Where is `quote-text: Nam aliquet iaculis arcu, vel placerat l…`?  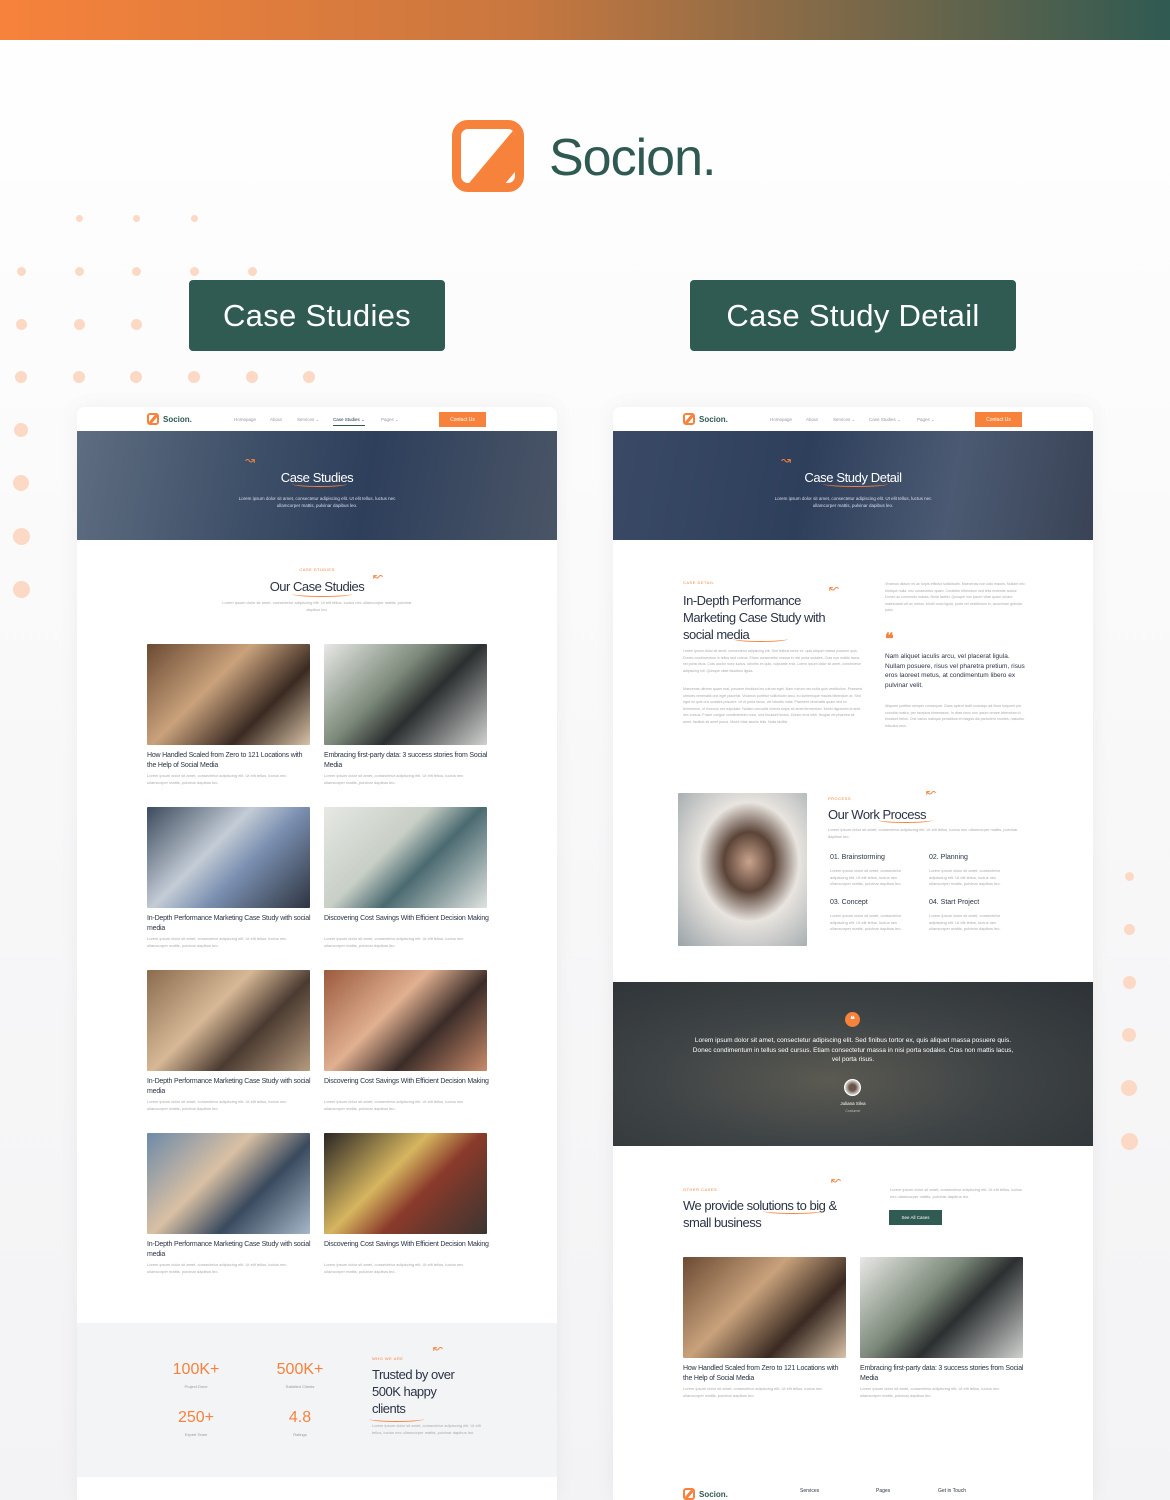 quote-text: Nam aliquet iaculis arcu, vel placerat l… is located at coordinates (955, 671).